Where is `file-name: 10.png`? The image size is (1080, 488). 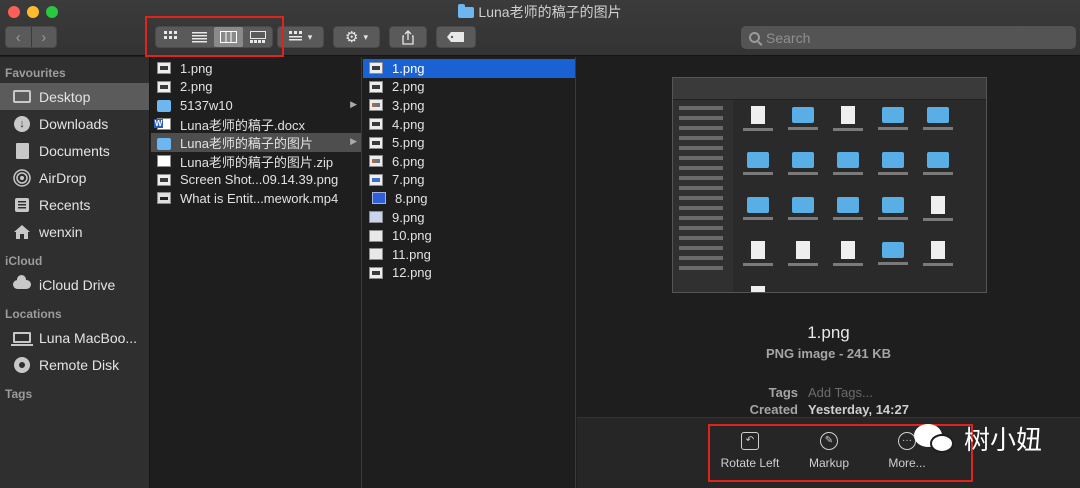
file-name: 10.png is located at coordinates (412, 236).